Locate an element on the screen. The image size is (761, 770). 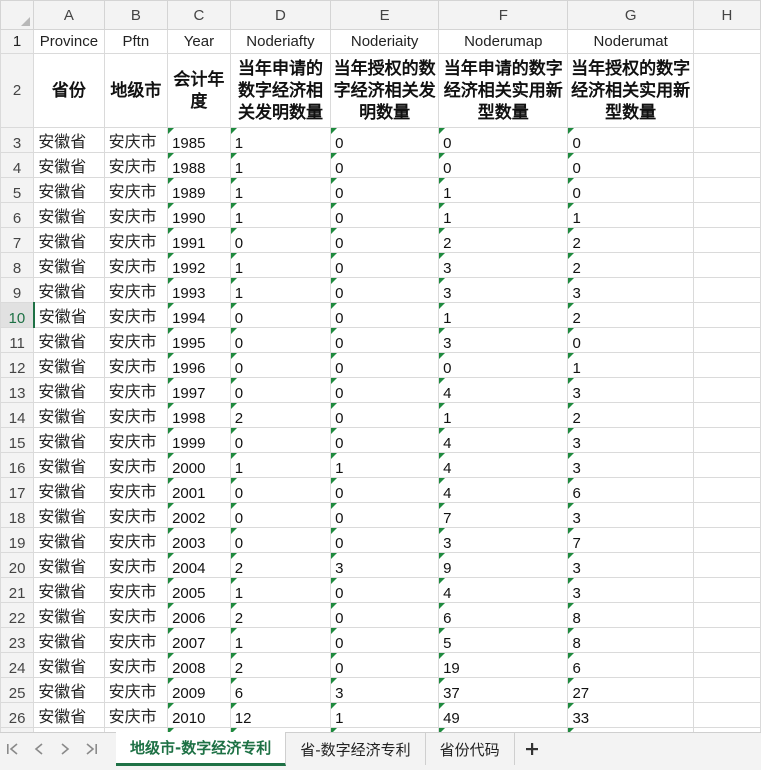
cell-e2: 当年授权的数字经济相关发明数量 is located at coordinates (385, 90).